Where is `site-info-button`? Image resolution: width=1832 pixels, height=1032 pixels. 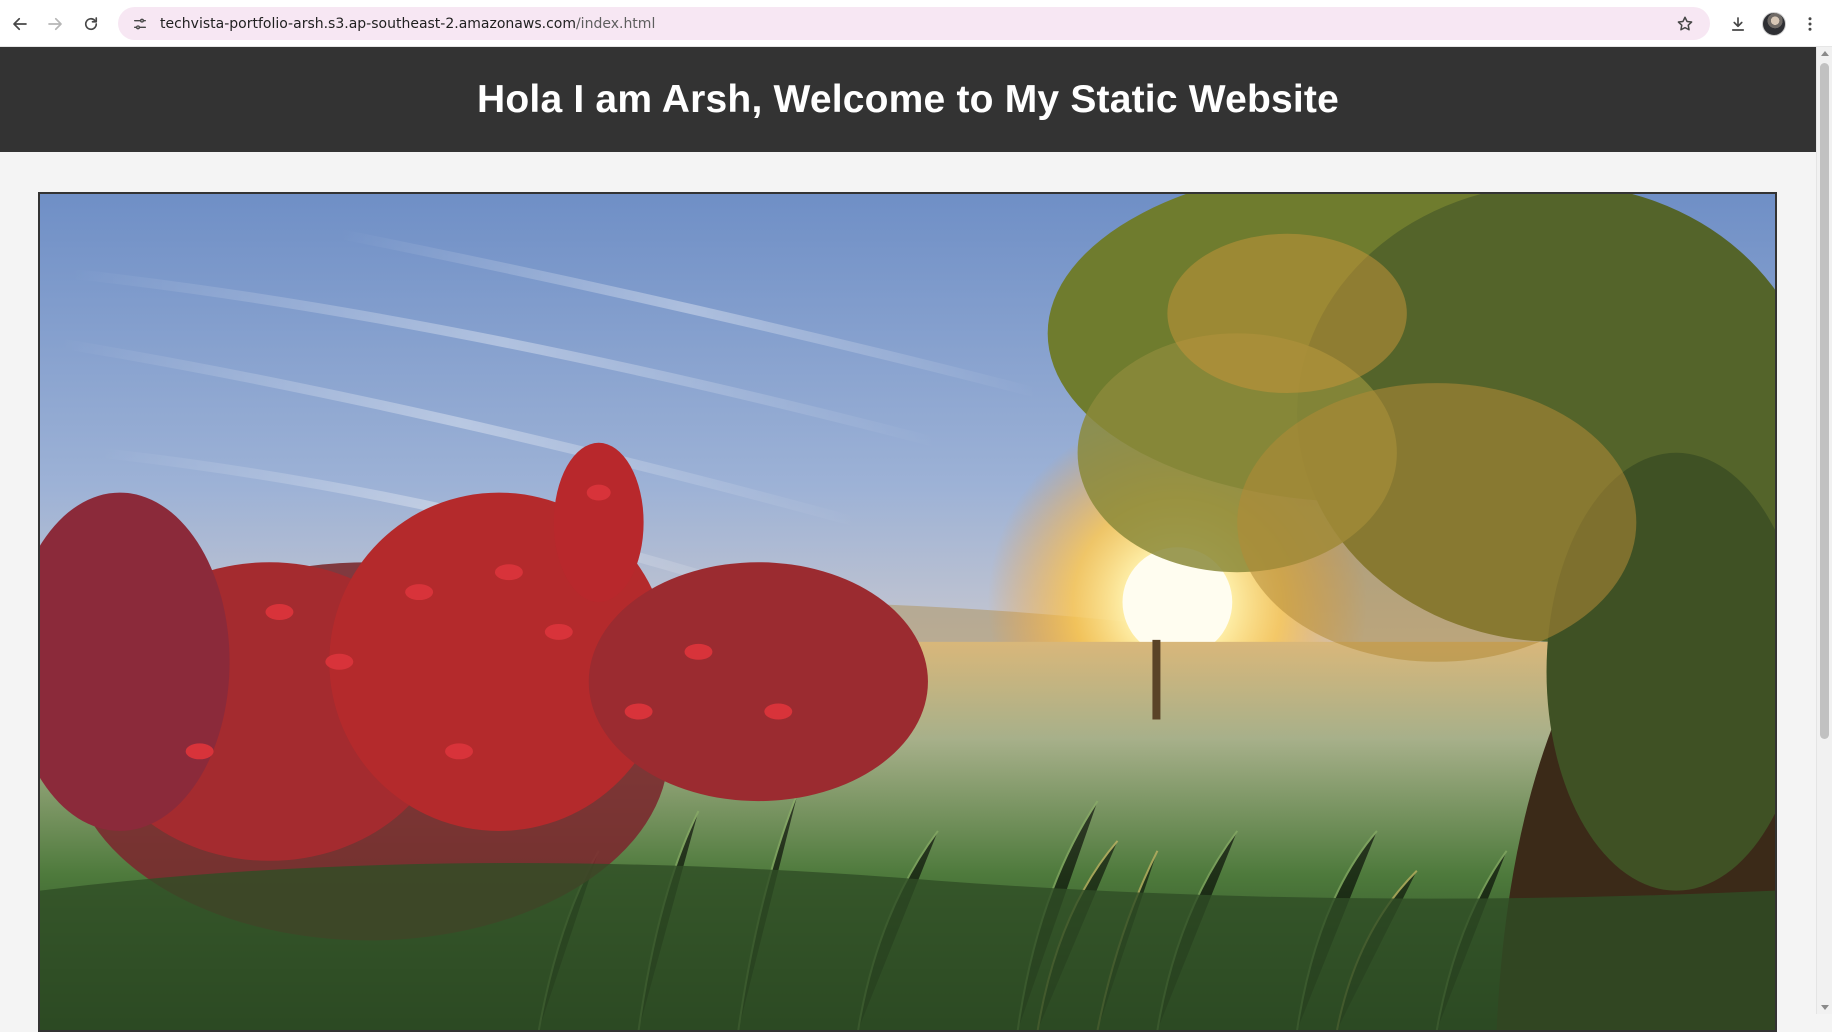 site-info-button is located at coordinates (140, 24).